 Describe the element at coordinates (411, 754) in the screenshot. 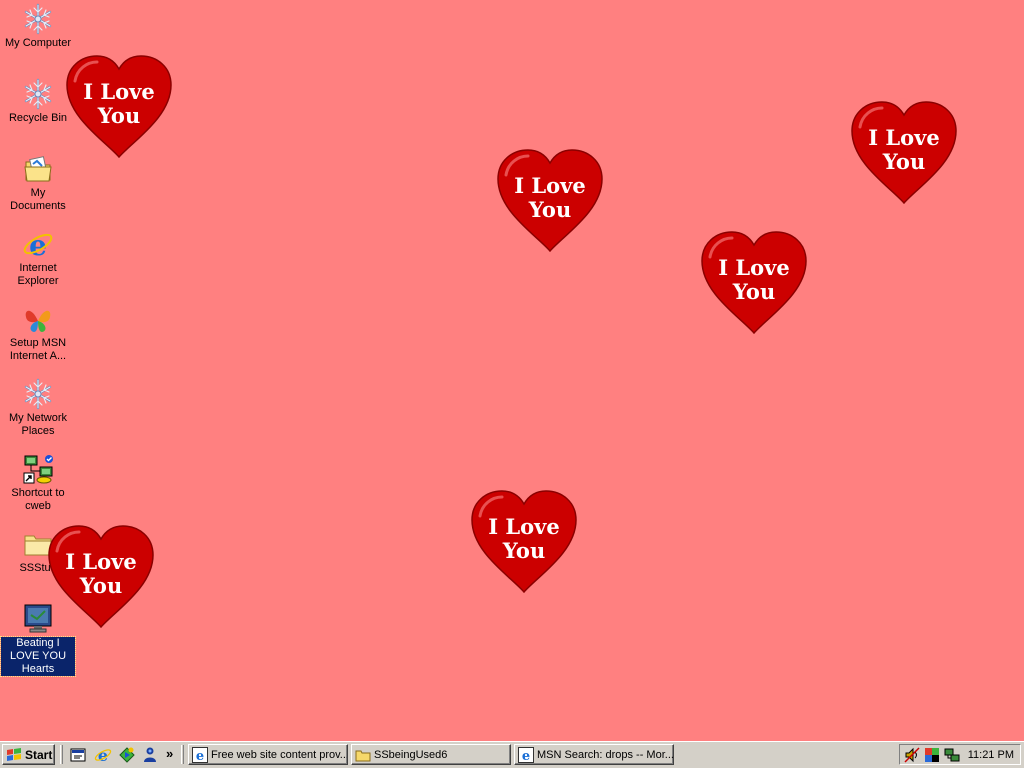

I see `task-button-label: SSbeingUsed6` at that location.